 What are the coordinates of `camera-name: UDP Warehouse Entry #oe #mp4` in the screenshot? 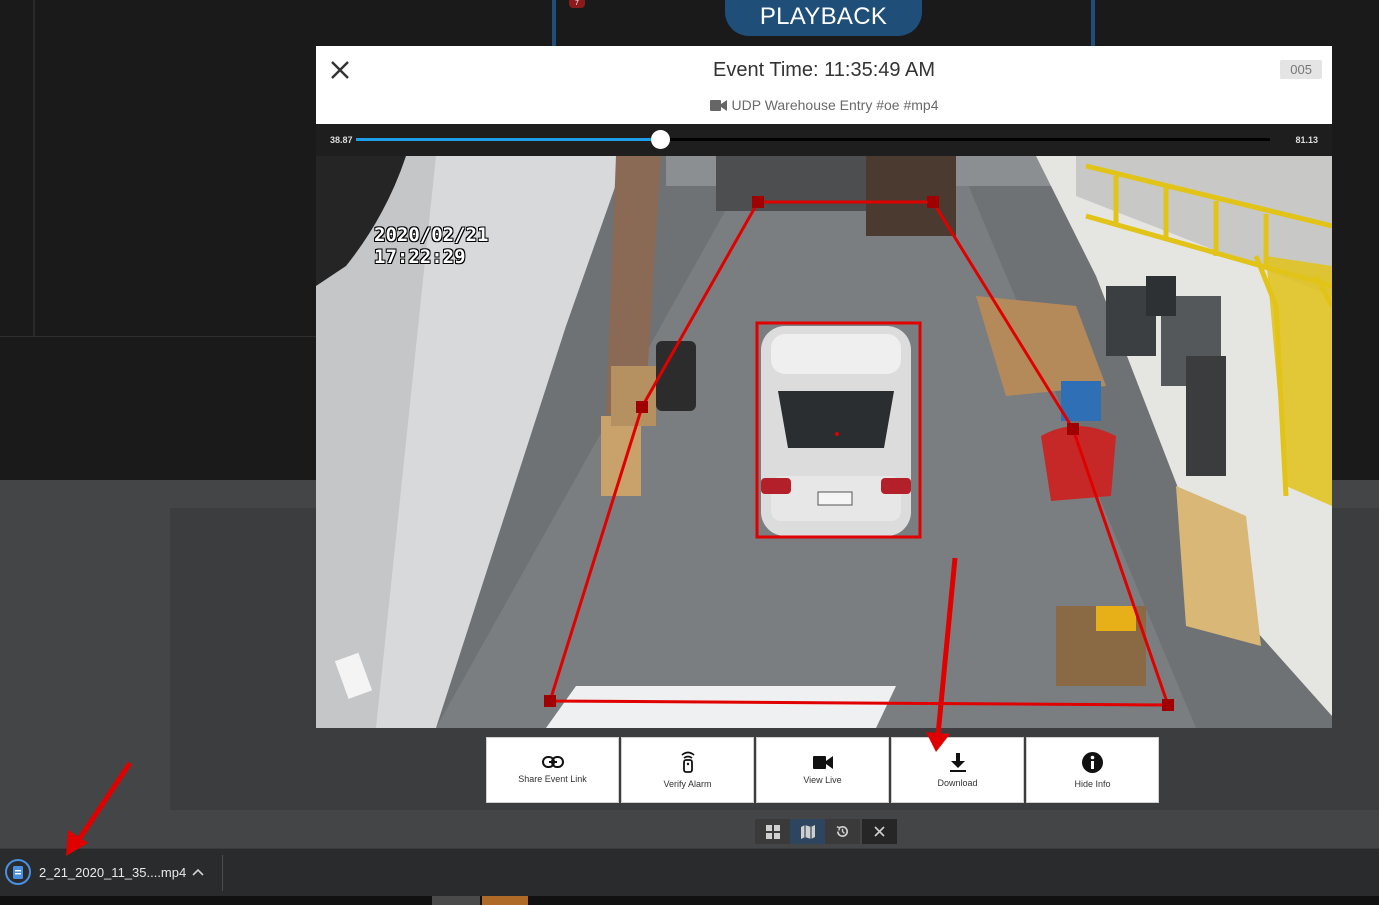 It's located at (835, 105).